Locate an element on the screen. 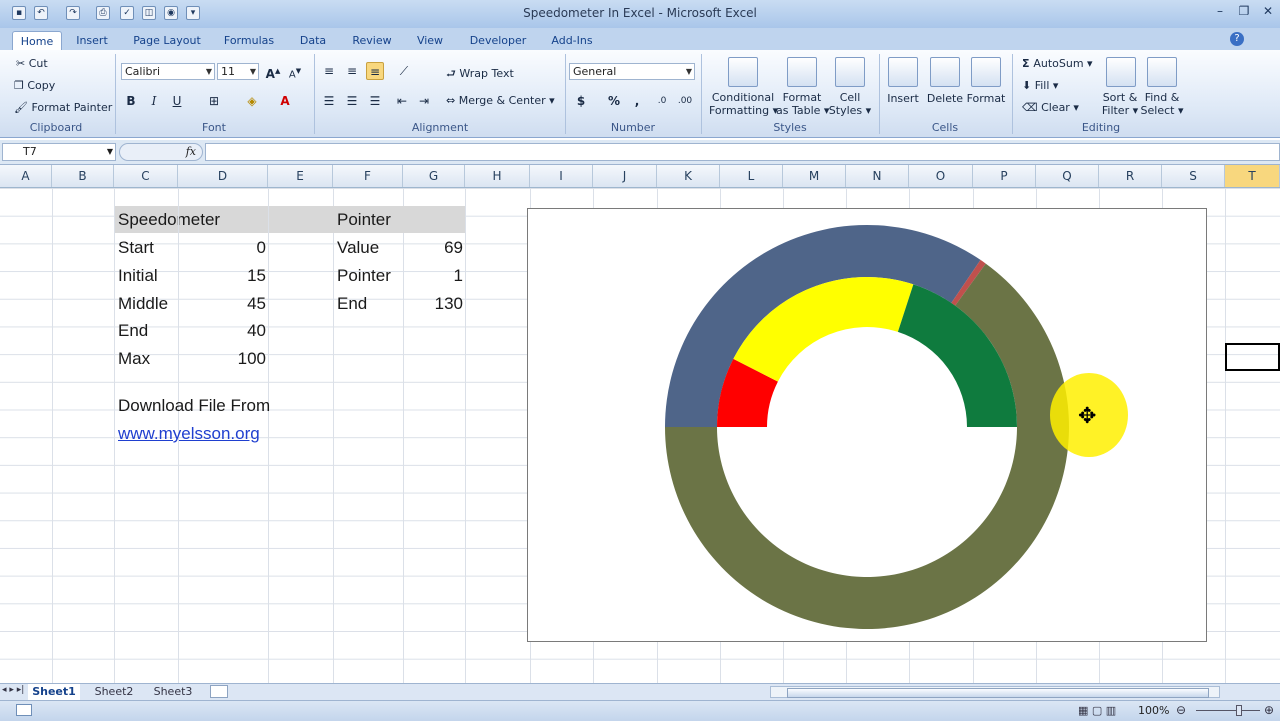 Image resolution: width=1280 pixels, height=721 pixels. speedometer-value: 40 is located at coordinates (222, 330).